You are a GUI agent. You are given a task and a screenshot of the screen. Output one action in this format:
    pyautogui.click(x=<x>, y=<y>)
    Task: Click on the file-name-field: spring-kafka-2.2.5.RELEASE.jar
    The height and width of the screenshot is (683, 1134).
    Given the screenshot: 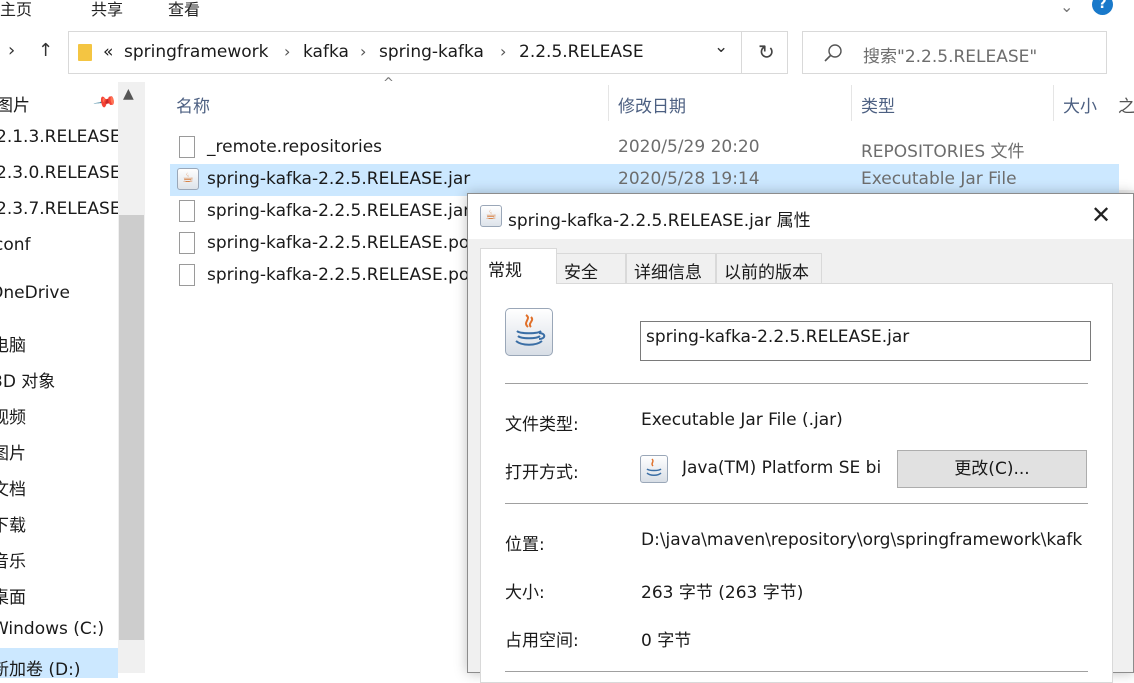 What is the action you would take?
    pyautogui.click(x=865, y=341)
    